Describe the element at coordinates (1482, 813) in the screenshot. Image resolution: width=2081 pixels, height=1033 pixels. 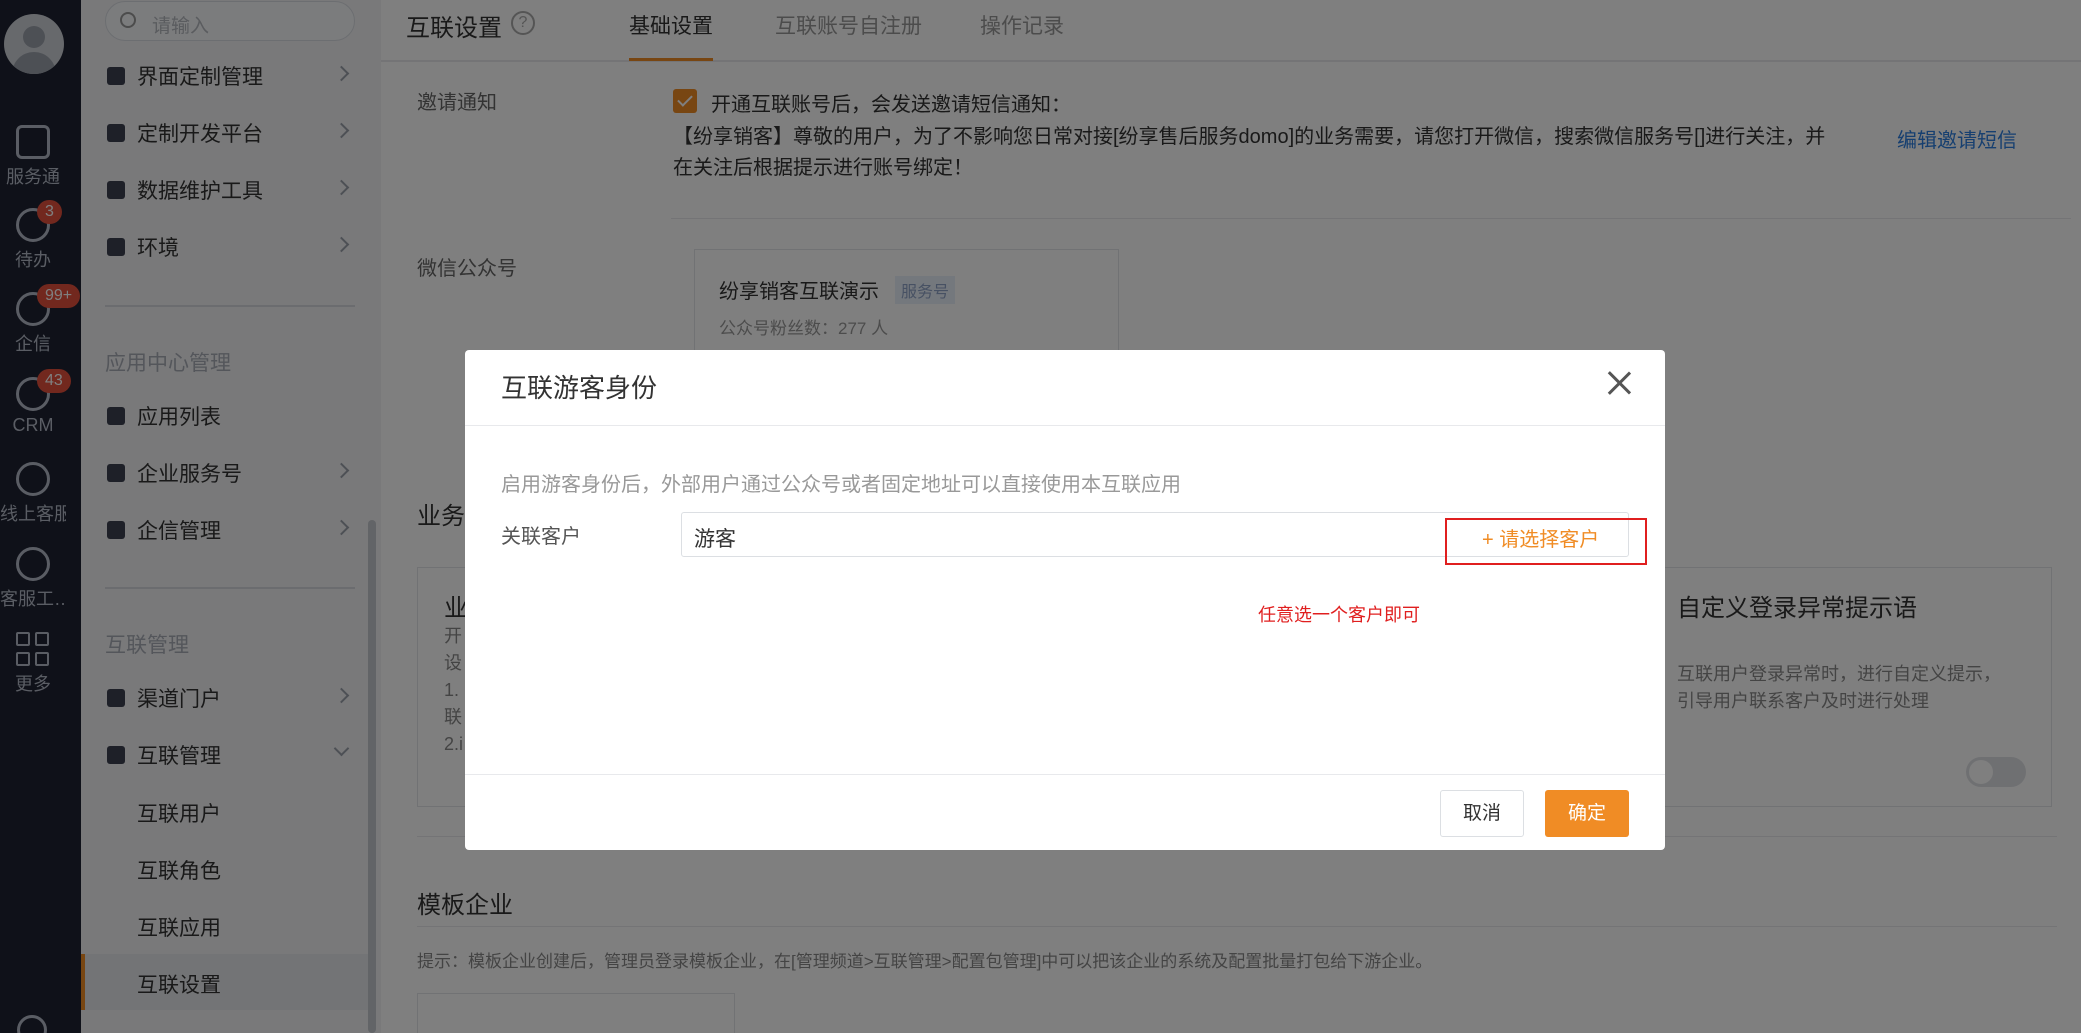
I see `cancel-button: 取消` at that location.